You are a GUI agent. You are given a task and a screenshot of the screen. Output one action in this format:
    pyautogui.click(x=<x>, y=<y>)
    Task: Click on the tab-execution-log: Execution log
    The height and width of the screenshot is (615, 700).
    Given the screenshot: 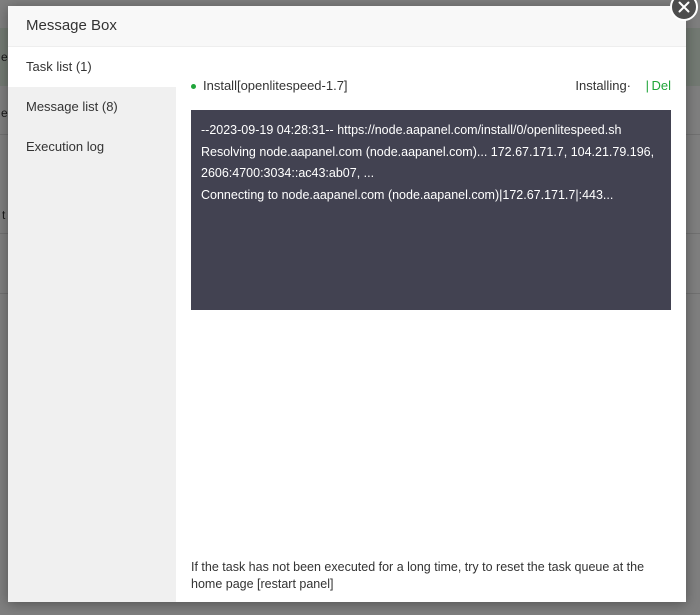 What is the action you would take?
    pyautogui.click(x=92, y=147)
    